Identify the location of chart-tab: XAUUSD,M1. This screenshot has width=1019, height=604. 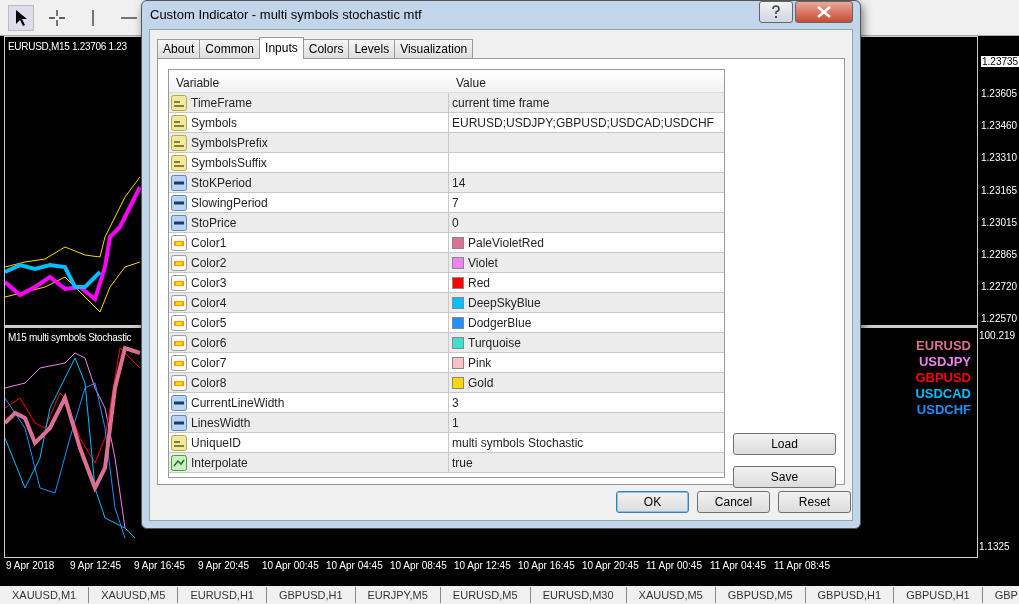
(45, 595).